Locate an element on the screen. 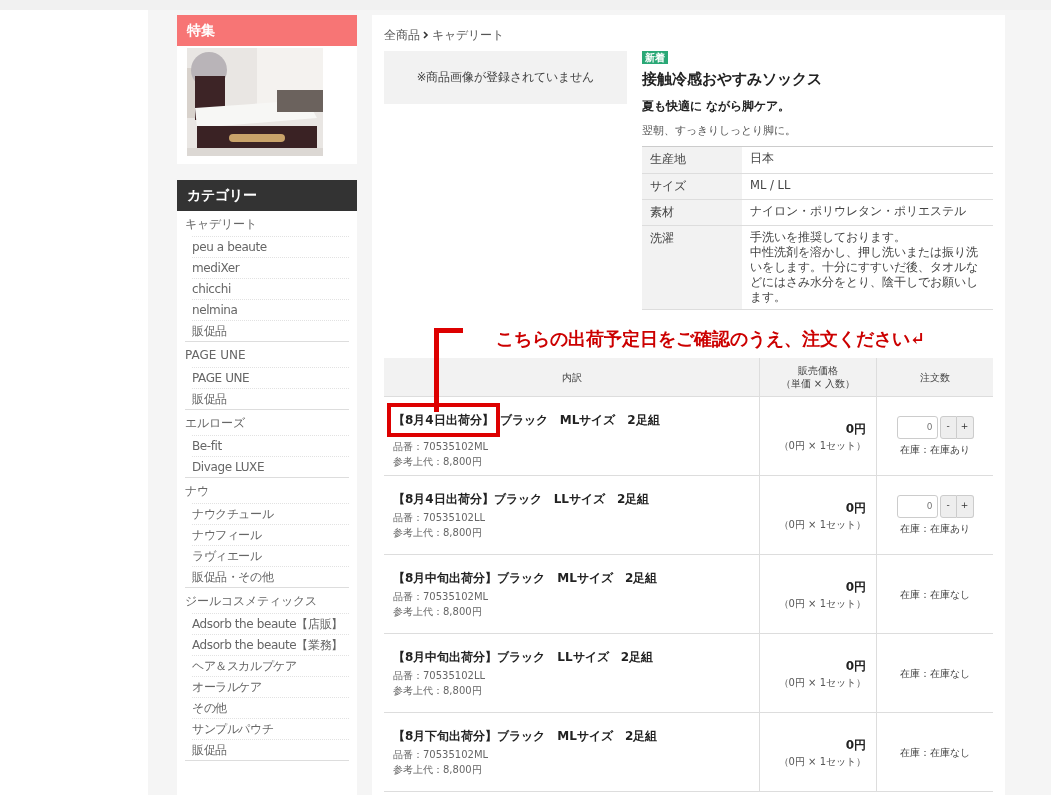  subcategory-link: Adsorb the beaute【店販】 is located at coordinates (270, 623).